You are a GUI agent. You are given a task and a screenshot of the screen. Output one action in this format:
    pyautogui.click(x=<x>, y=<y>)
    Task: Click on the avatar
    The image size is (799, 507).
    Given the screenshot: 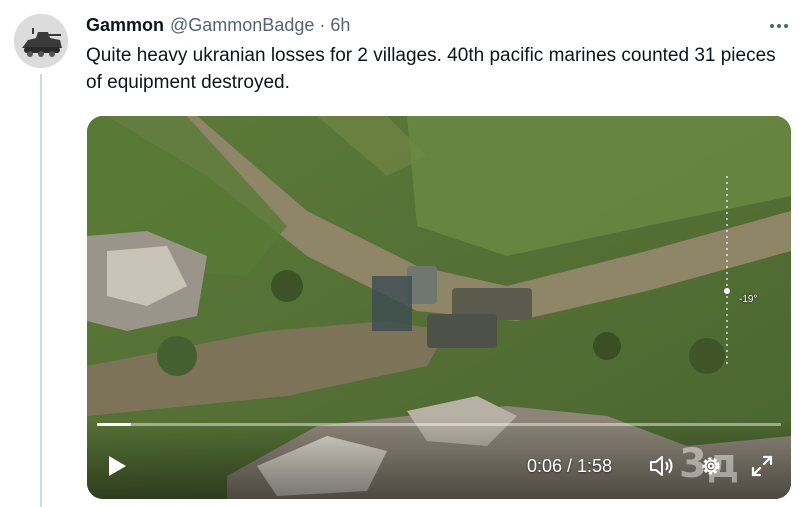 What is the action you would take?
    pyautogui.click(x=41, y=41)
    